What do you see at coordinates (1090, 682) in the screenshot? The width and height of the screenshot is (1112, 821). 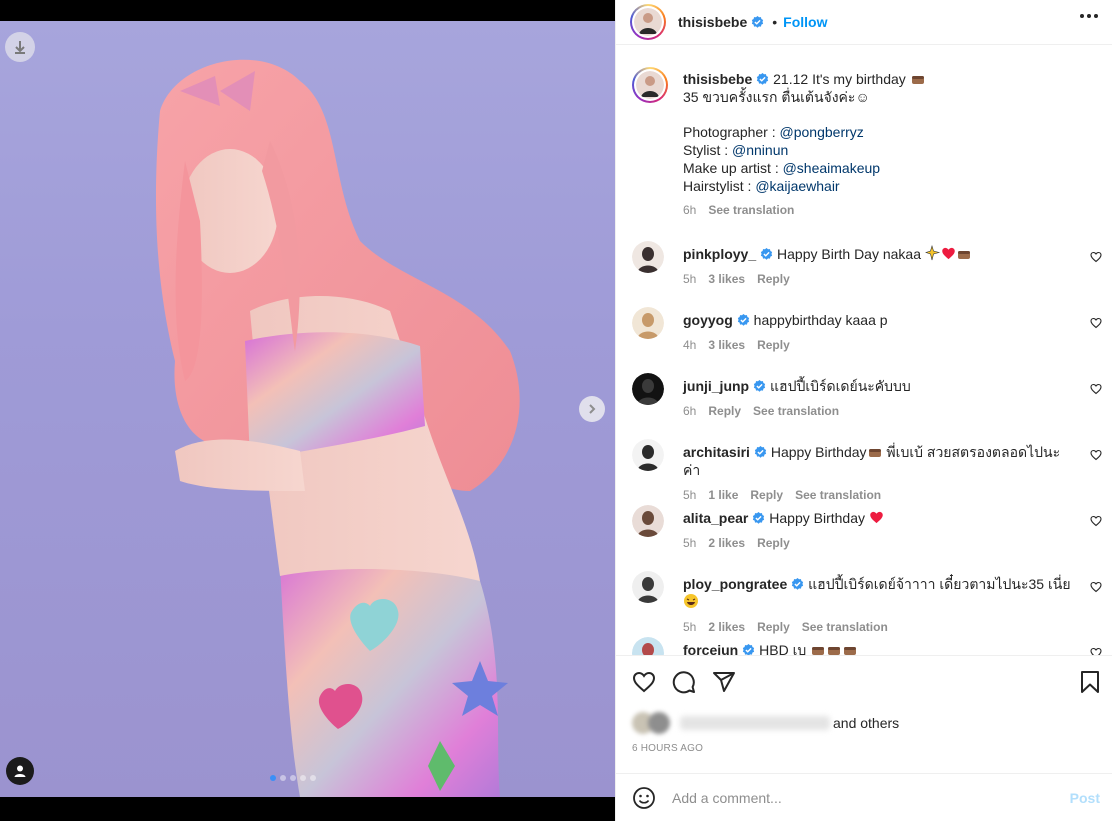 I see `bookmark-icon` at bounding box center [1090, 682].